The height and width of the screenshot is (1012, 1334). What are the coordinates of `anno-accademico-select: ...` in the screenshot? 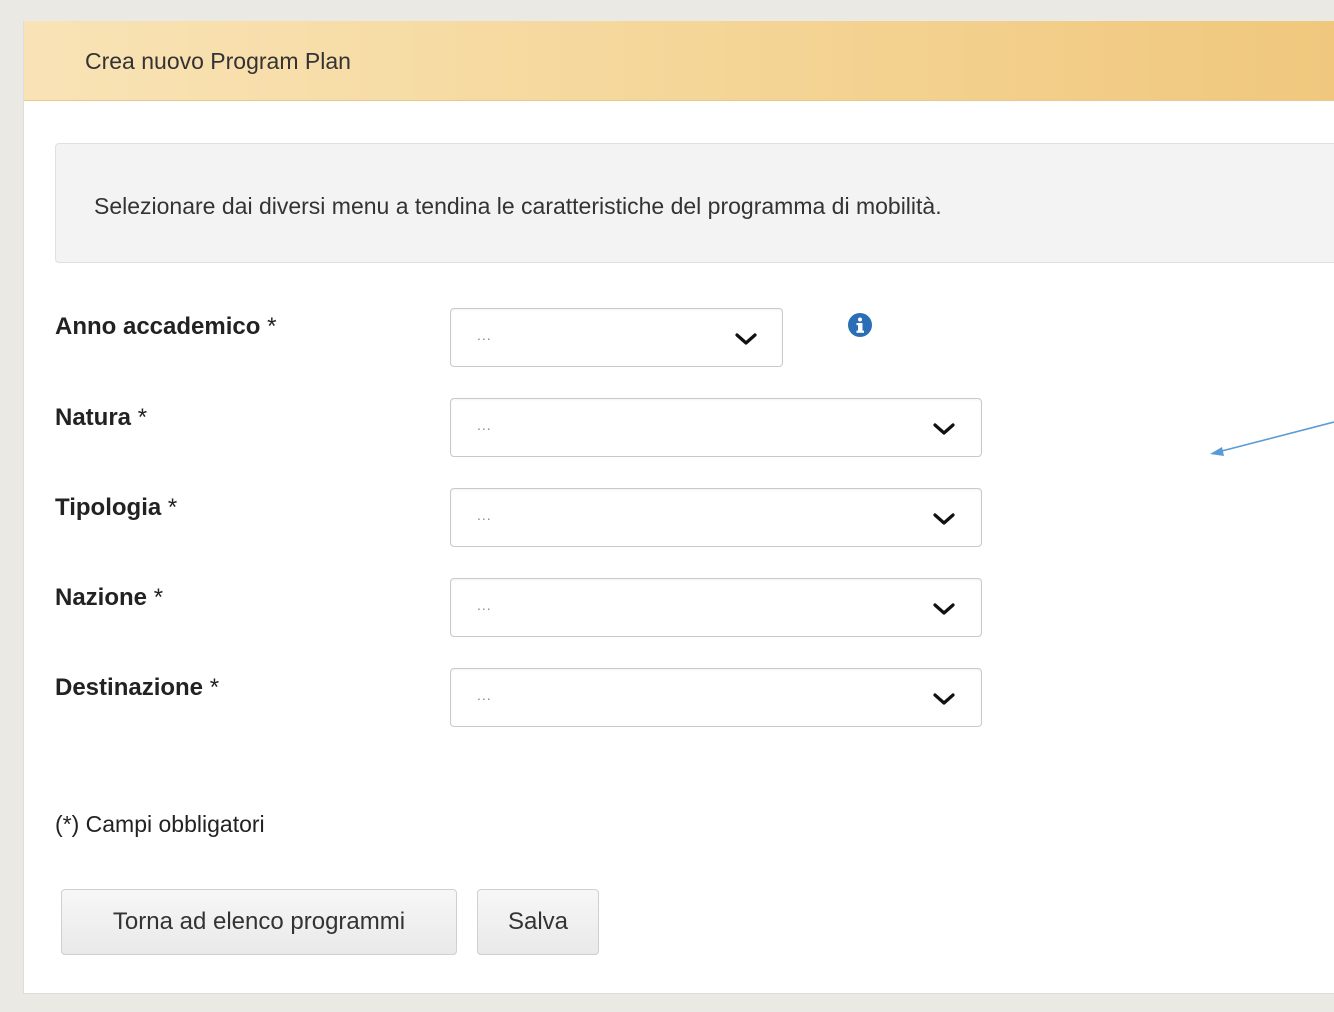 It's located at (616, 337).